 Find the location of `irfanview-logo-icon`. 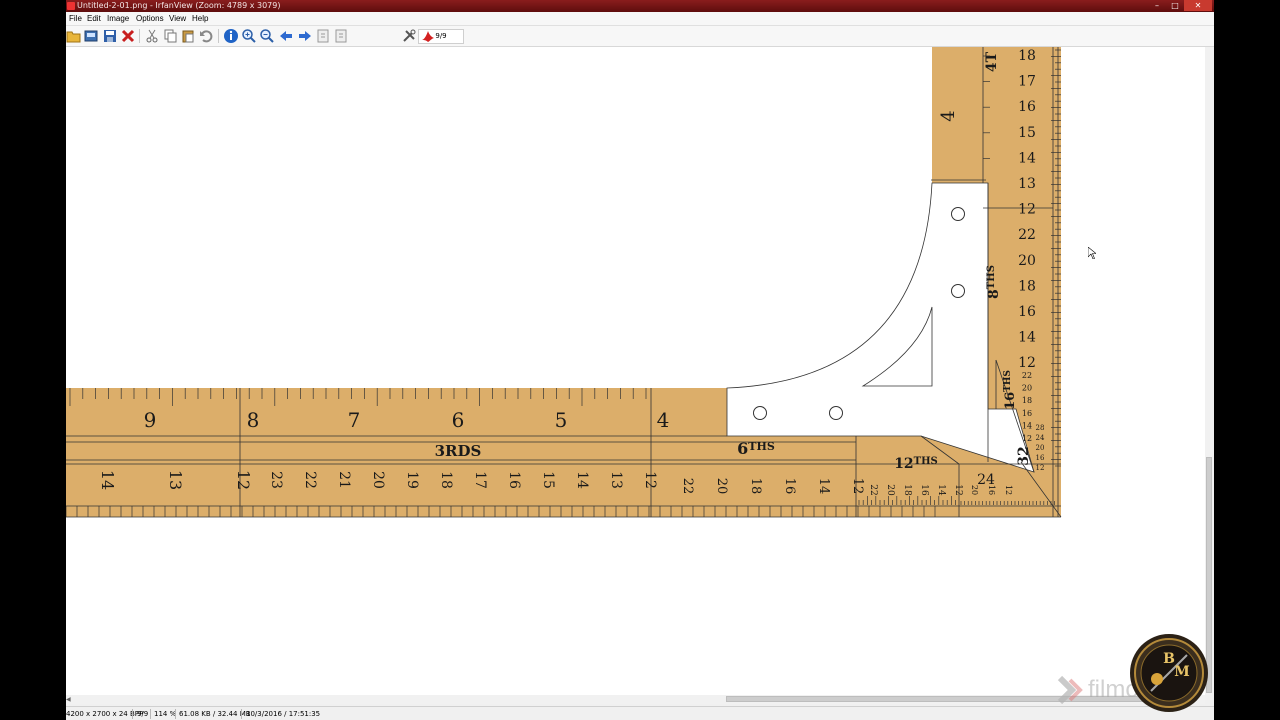

irfanview-logo-icon is located at coordinates (428, 36).